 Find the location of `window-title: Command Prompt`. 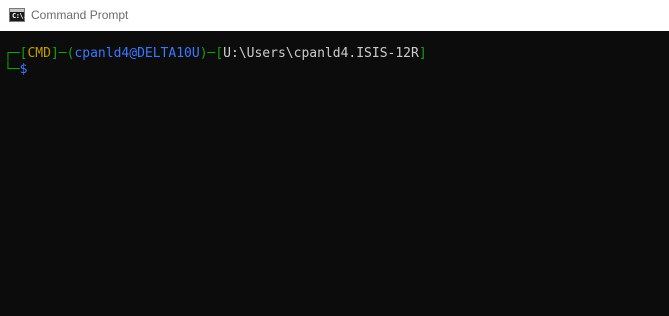

window-title: Command Prompt is located at coordinates (80, 15).